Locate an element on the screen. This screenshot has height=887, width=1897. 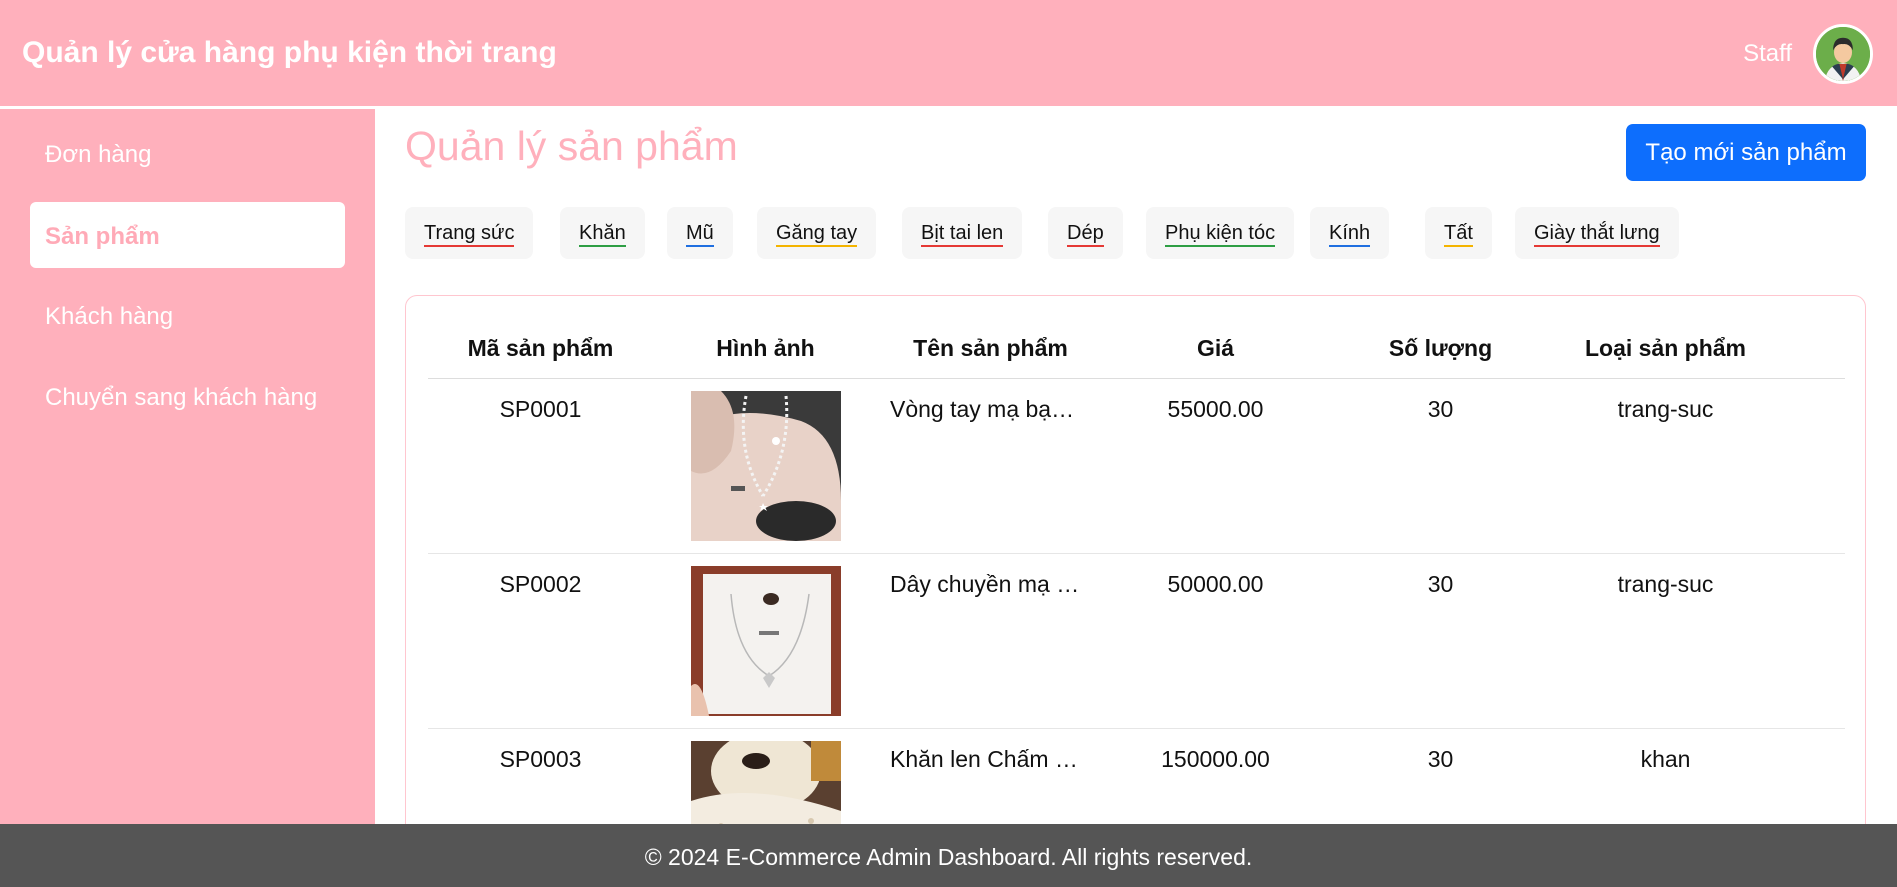
category-chip-phu-kien-toc: Phụ kiện tóc is located at coordinates (1220, 233).